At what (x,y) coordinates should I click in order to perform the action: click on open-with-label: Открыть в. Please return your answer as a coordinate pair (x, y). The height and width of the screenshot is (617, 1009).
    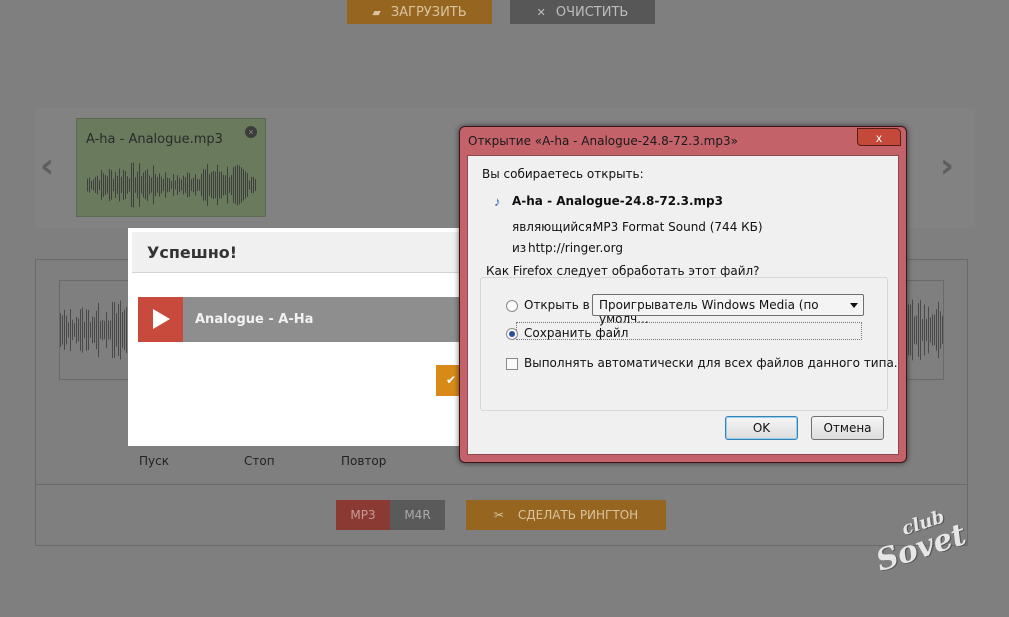
    Looking at the image, I should click on (557, 305).